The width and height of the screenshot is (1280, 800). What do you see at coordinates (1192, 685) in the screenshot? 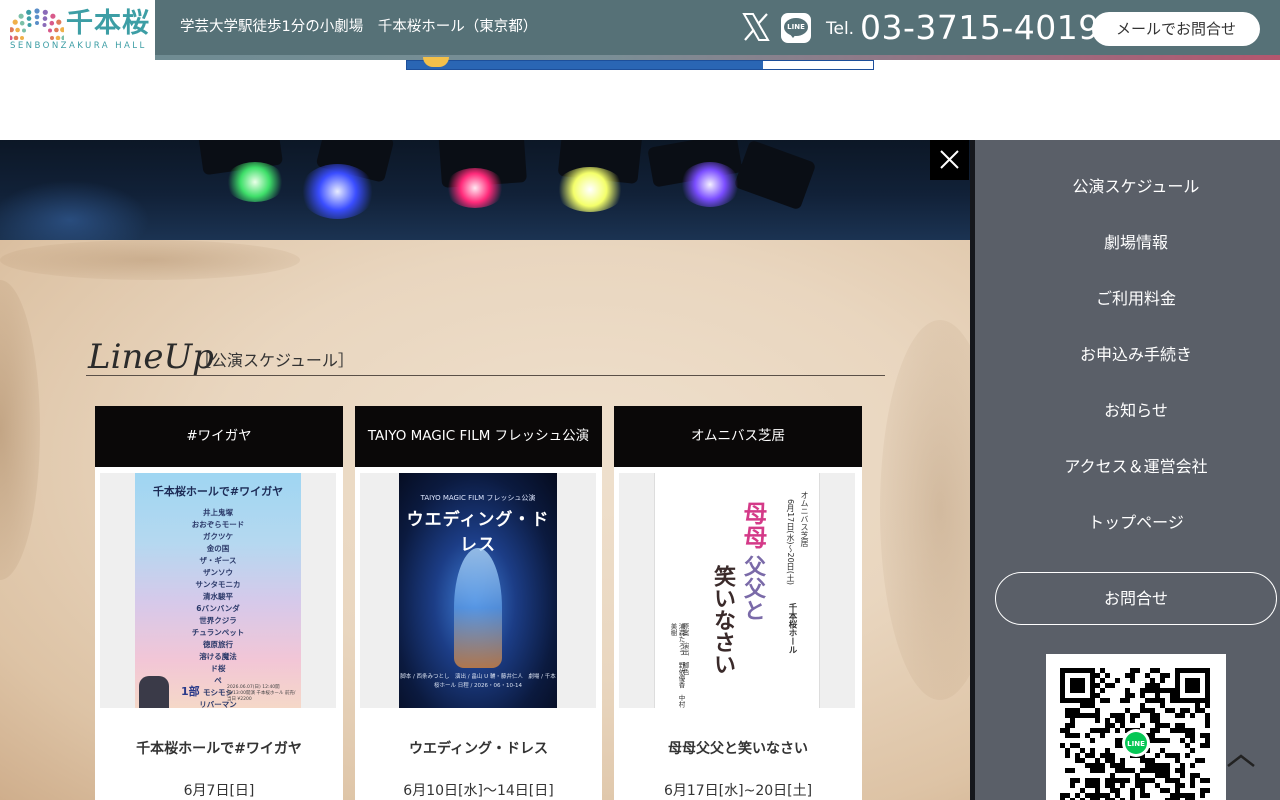
I see `qr-finder` at bounding box center [1192, 685].